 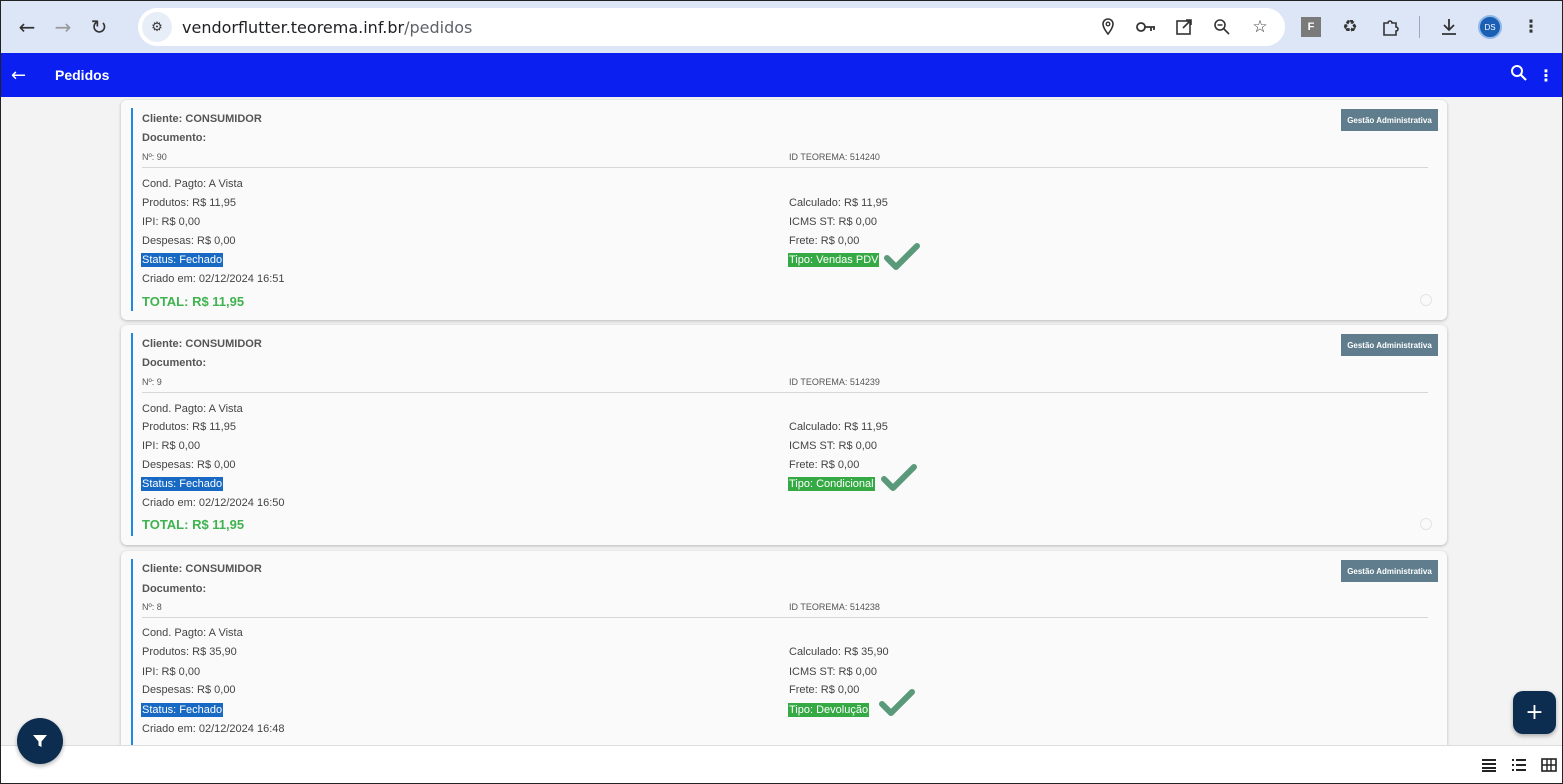 What do you see at coordinates (1490, 27) in the screenshot?
I see `profile-avatar: DS` at bounding box center [1490, 27].